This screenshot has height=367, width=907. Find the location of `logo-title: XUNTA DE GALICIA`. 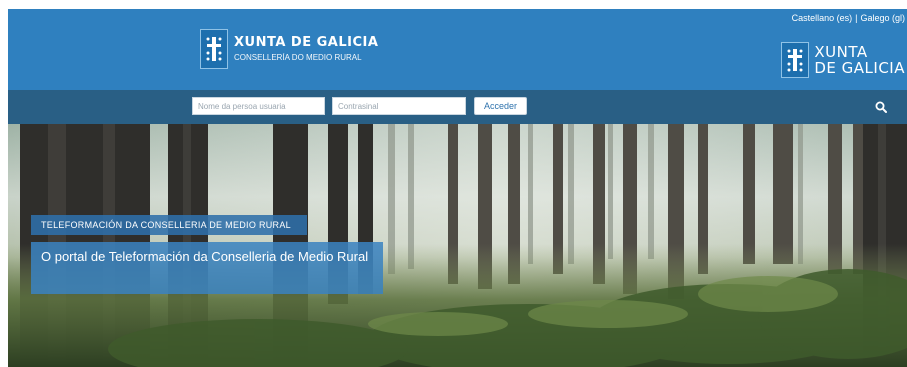

logo-title: XUNTA DE GALICIA is located at coordinates (306, 42).